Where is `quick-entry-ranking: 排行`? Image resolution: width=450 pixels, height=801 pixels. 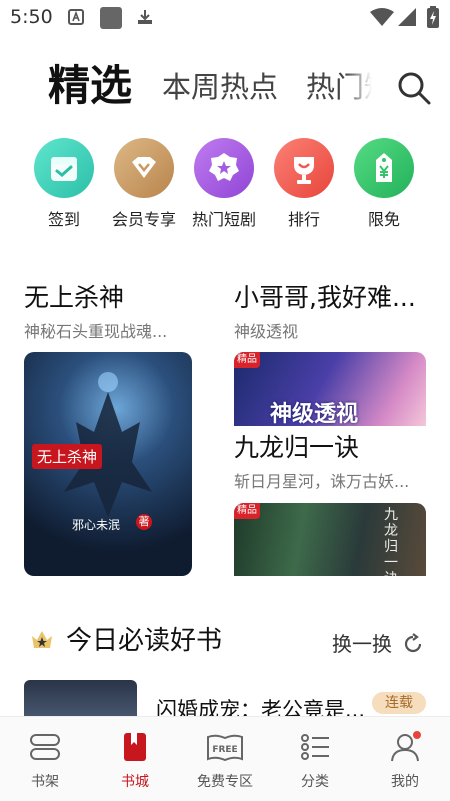 quick-entry-ranking: 排行 is located at coordinates (304, 184).